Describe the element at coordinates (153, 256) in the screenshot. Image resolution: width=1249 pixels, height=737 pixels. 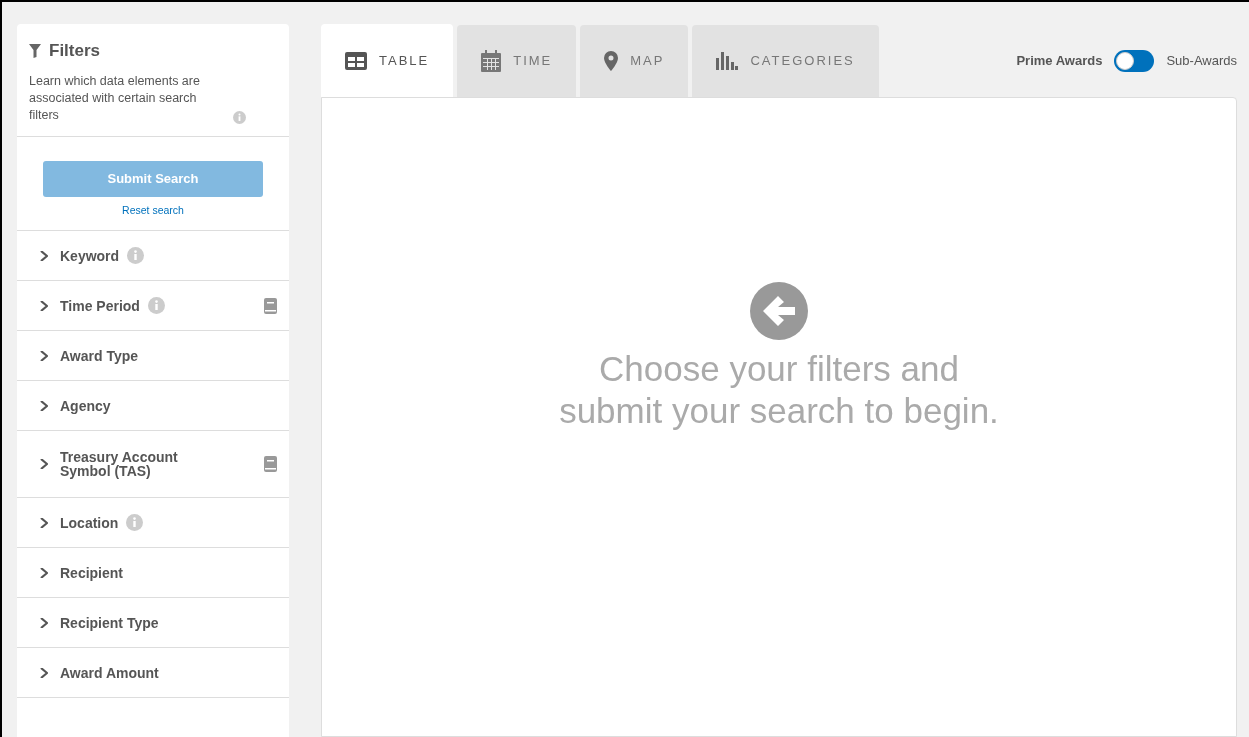
I see `filter-item: Keyword` at that location.